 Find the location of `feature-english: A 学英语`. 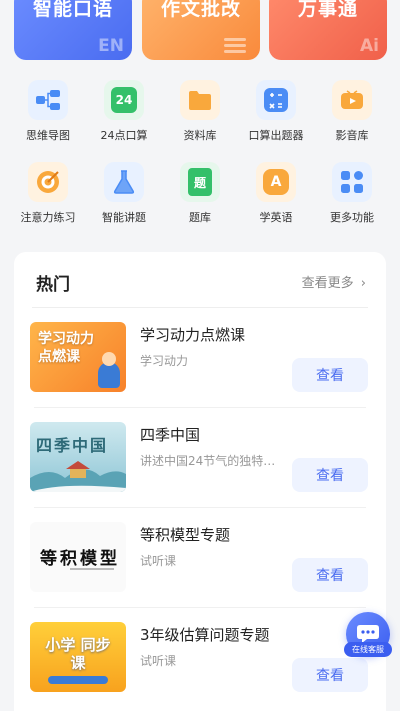

feature-english: A 学英语 is located at coordinates (276, 193).